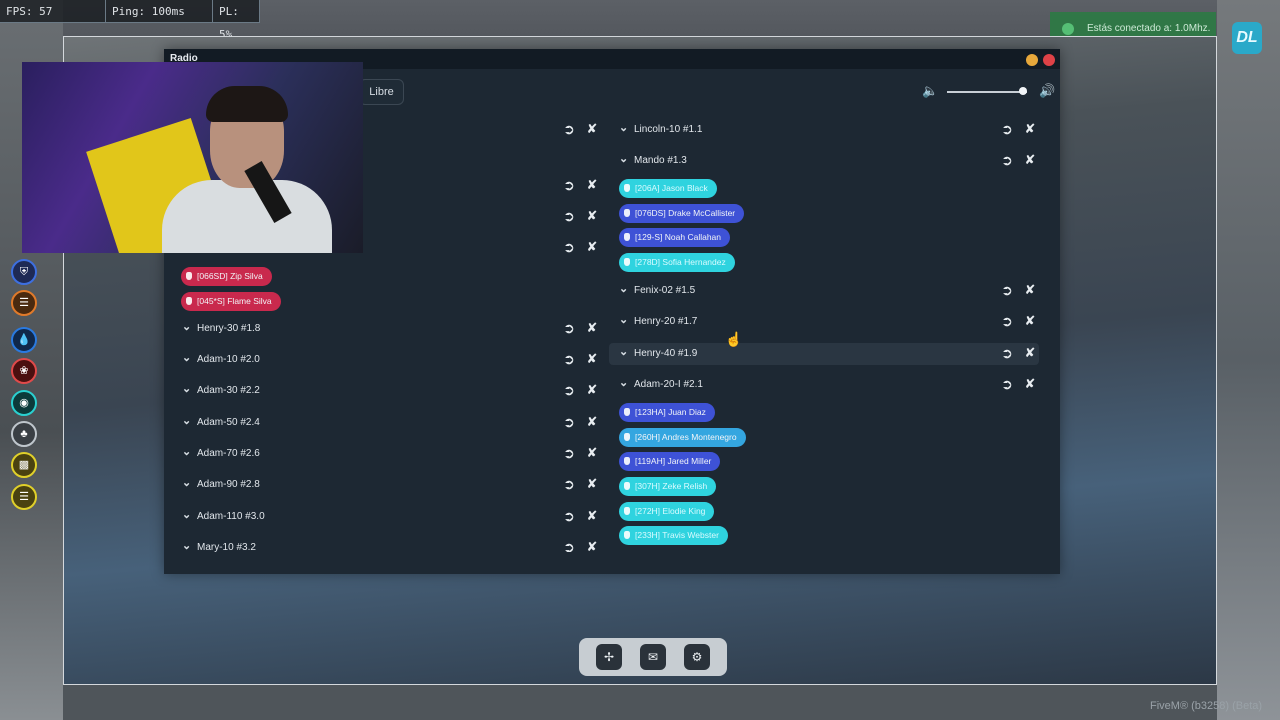 This screenshot has width=1280, height=720. I want to click on volume-slider, so click(987, 92).